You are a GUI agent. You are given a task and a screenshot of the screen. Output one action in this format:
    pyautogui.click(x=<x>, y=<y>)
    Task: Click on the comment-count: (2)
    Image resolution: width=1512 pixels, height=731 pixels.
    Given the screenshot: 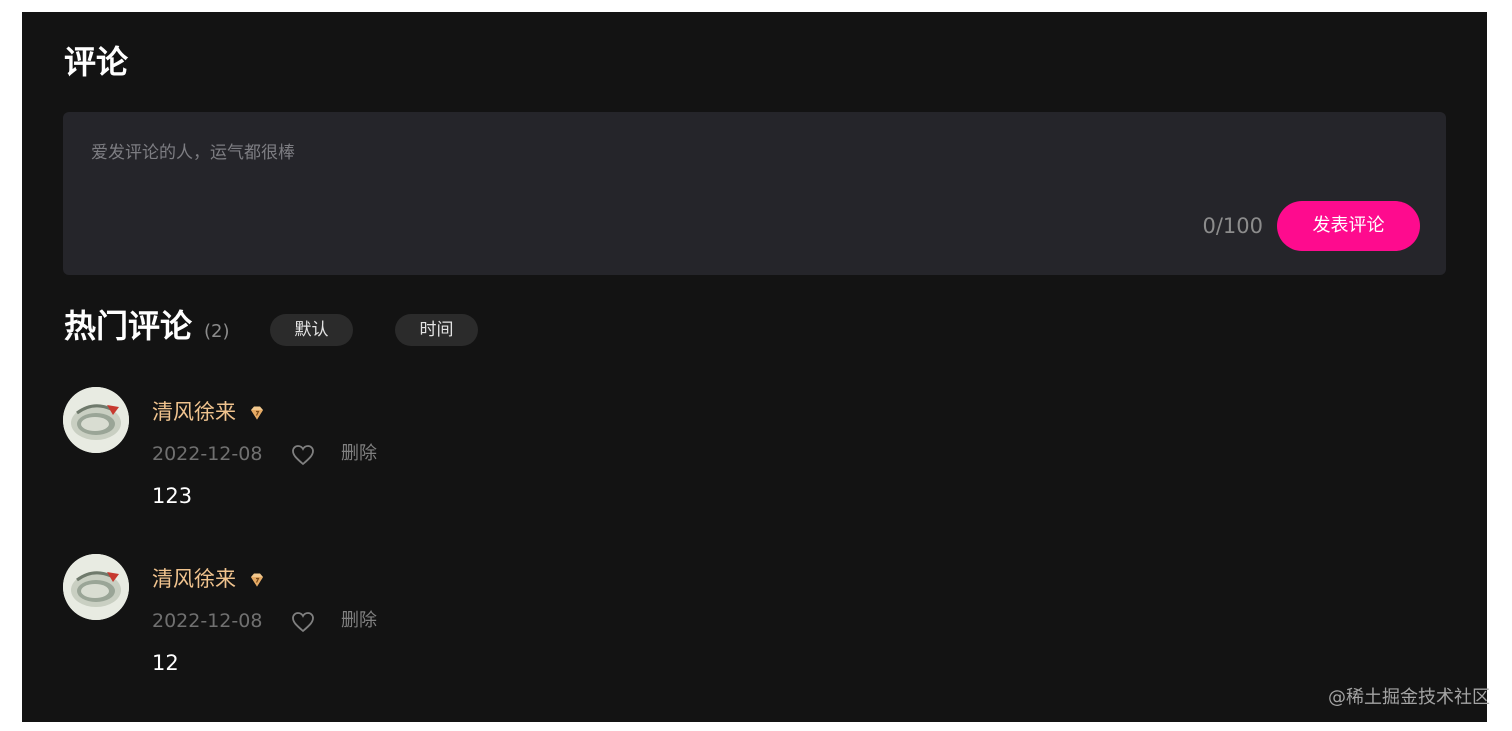 What is the action you would take?
    pyautogui.click(x=217, y=331)
    